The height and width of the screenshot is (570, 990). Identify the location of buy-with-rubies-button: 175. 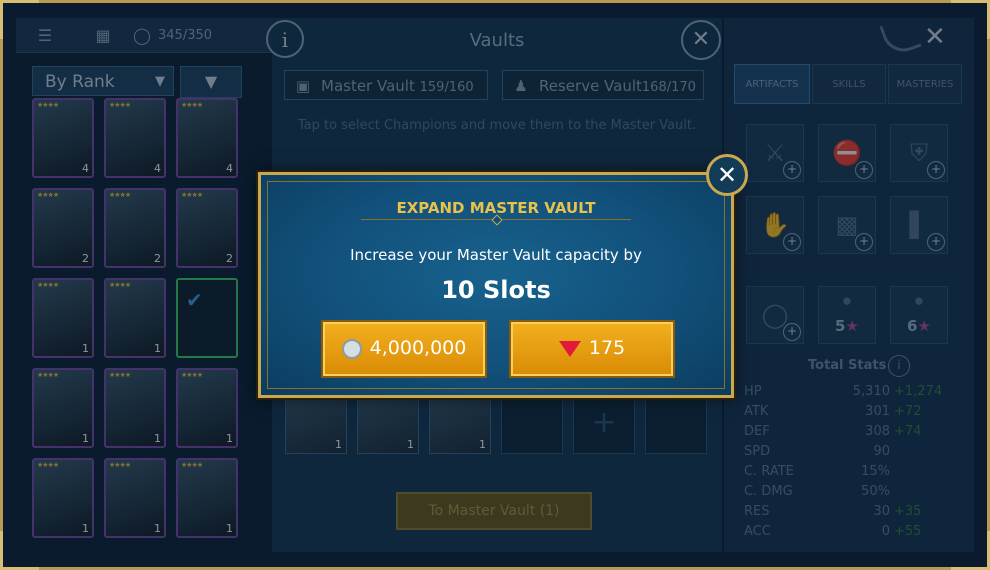
(592, 349).